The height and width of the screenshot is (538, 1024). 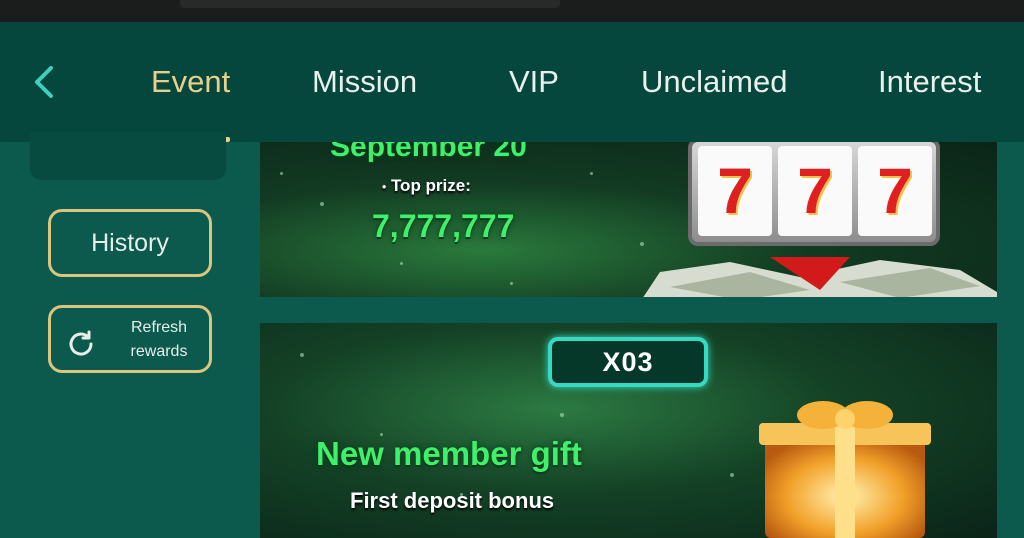 What do you see at coordinates (449, 453) in the screenshot?
I see `gift-title: New member gift` at bounding box center [449, 453].